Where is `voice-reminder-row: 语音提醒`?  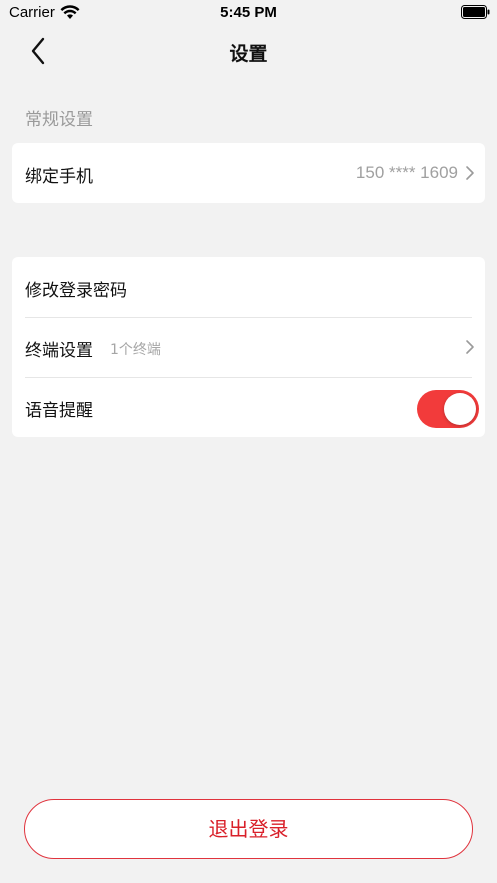 voice-reminder-row: 语音提醒 is located at coordinates (248, 407).